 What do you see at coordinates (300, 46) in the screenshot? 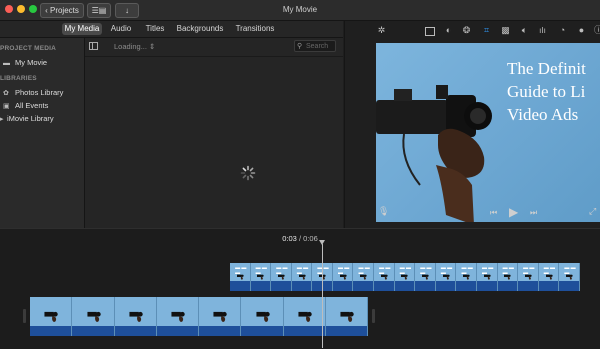
I see `search-icon: ⚲` at bounding box center [300, 46].